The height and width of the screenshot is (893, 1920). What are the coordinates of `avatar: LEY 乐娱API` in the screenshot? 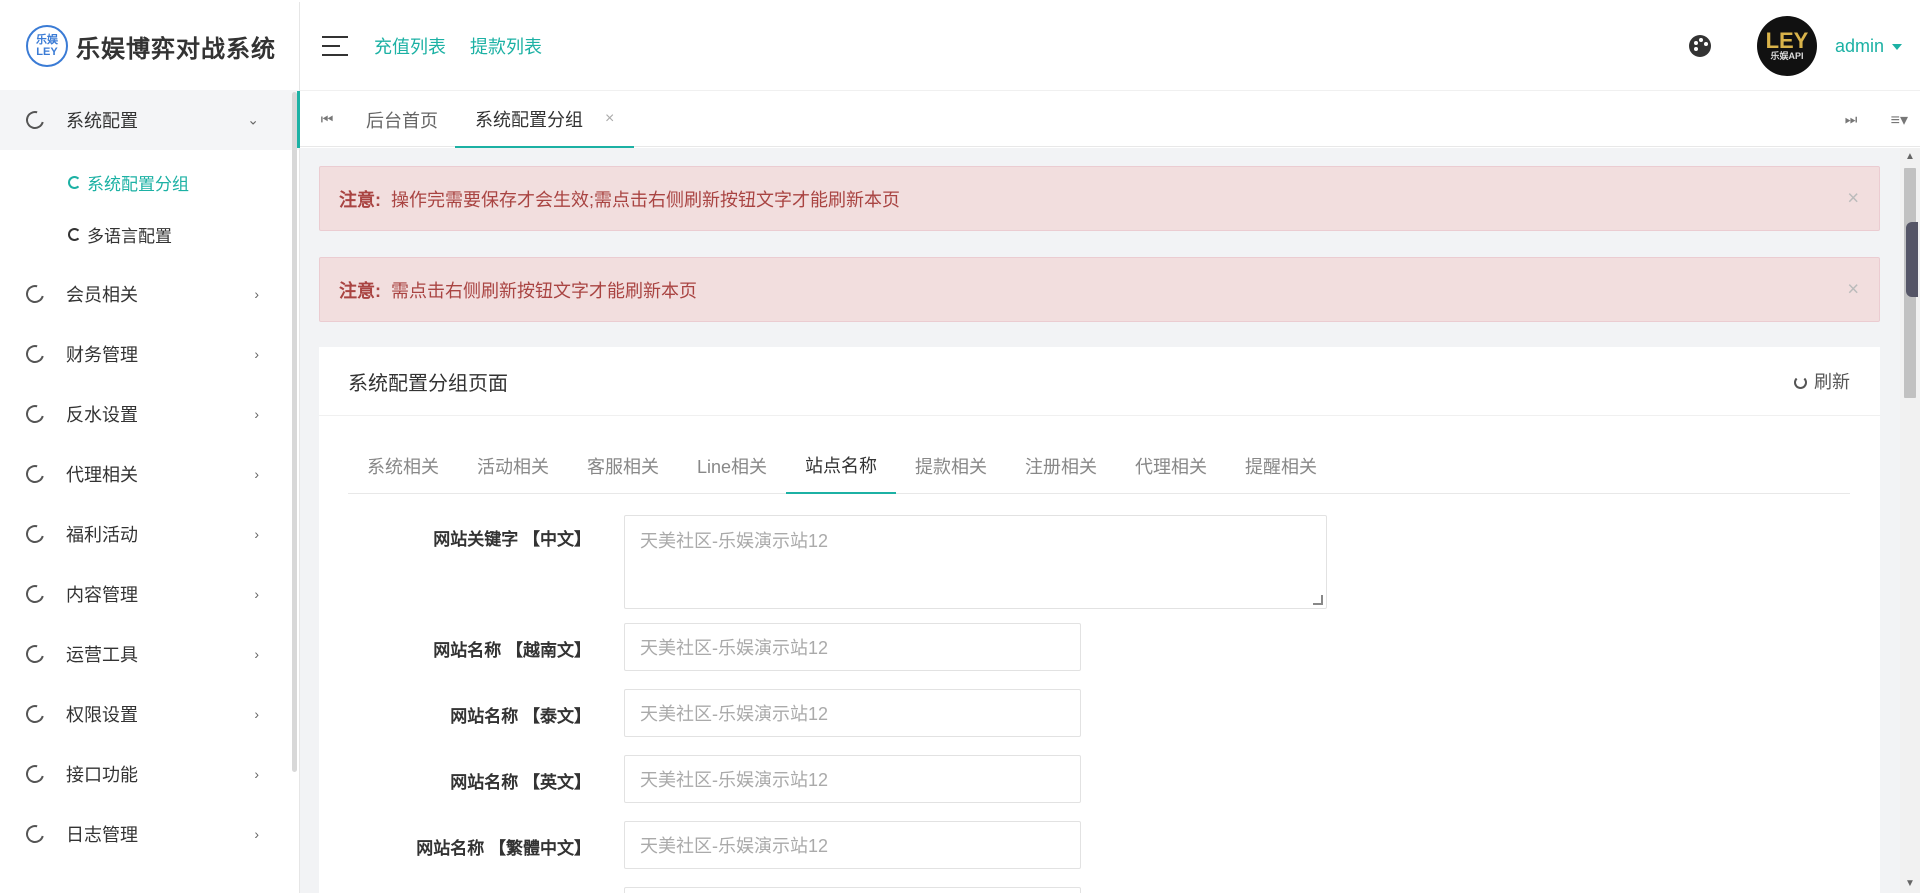 It's located at (1786, 46).